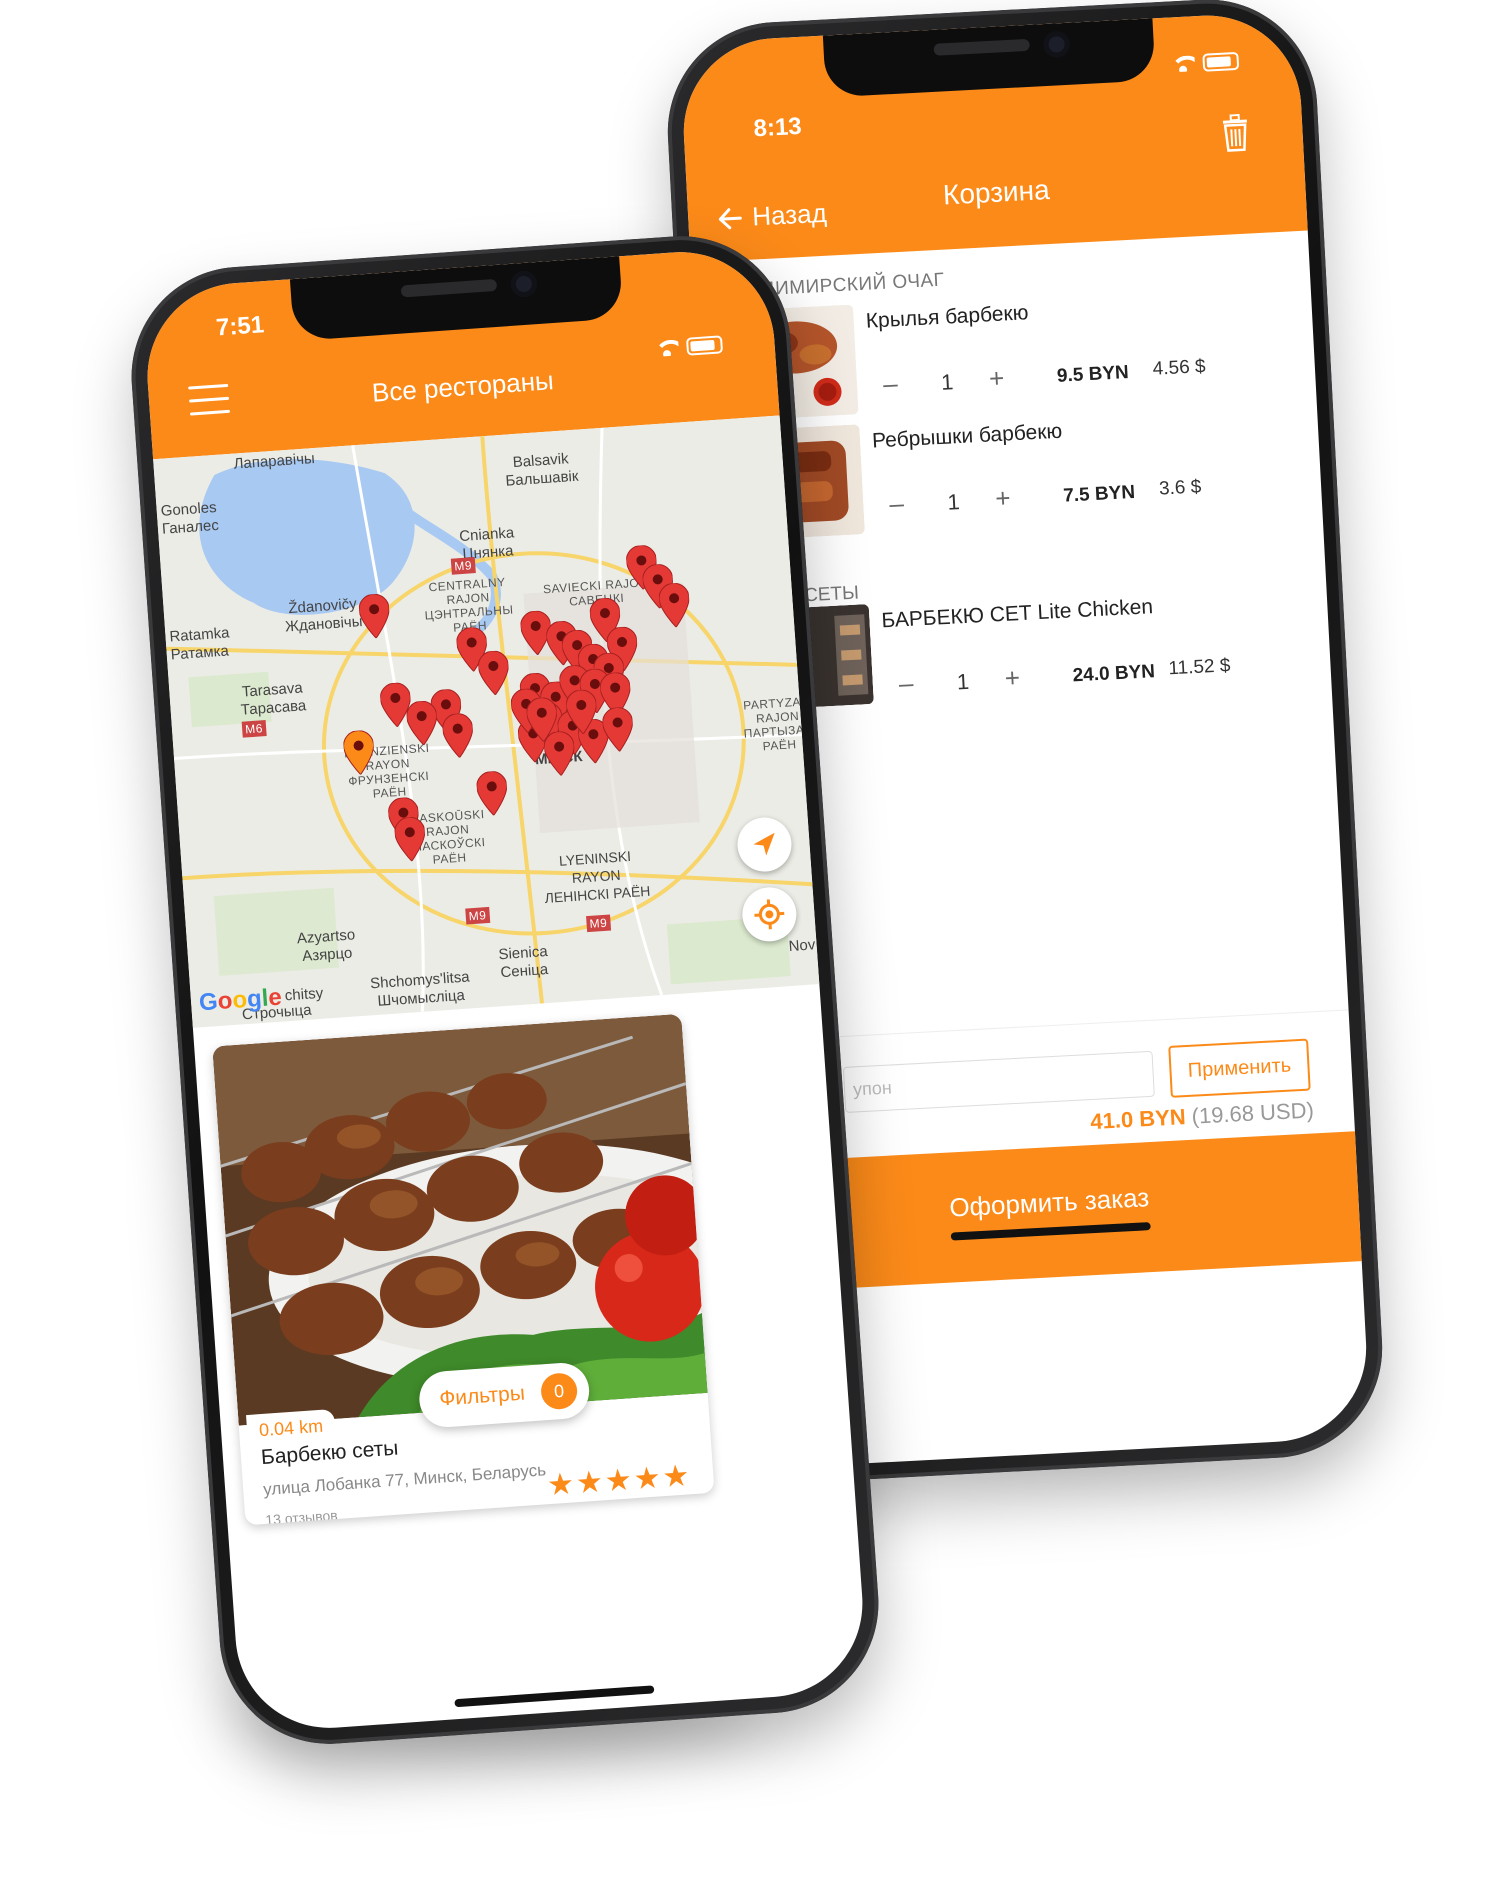  Describe the element at coordinates (304, 994) in the screenshot. I see `map-label: chitsy` at that location.